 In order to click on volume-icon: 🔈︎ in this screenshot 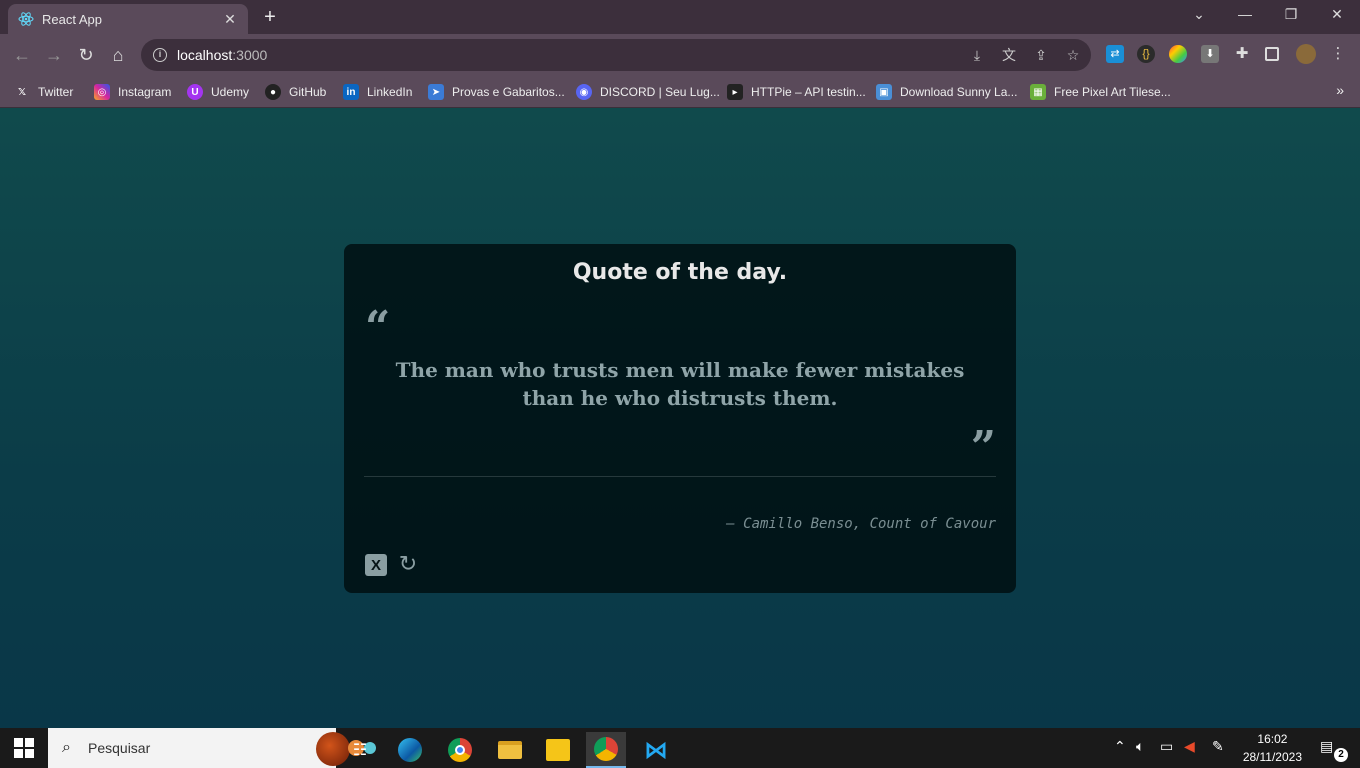, I will do `click(1140, 746)`.